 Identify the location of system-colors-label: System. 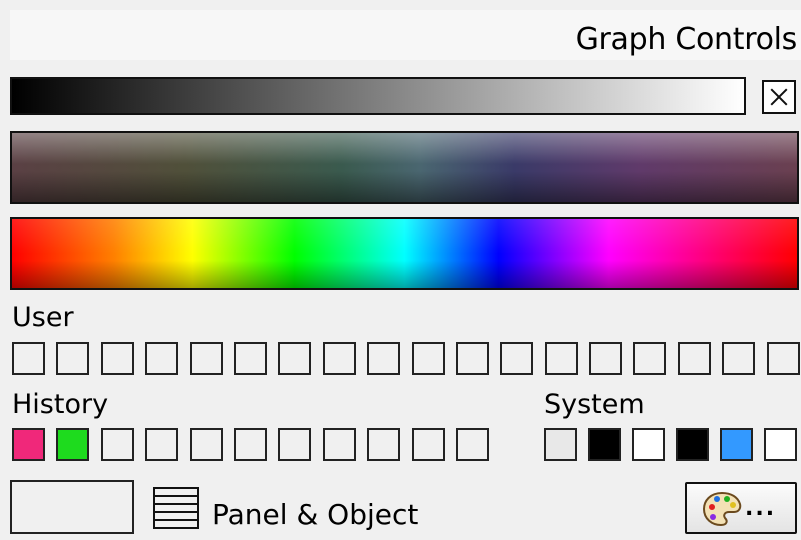
(594, 404).